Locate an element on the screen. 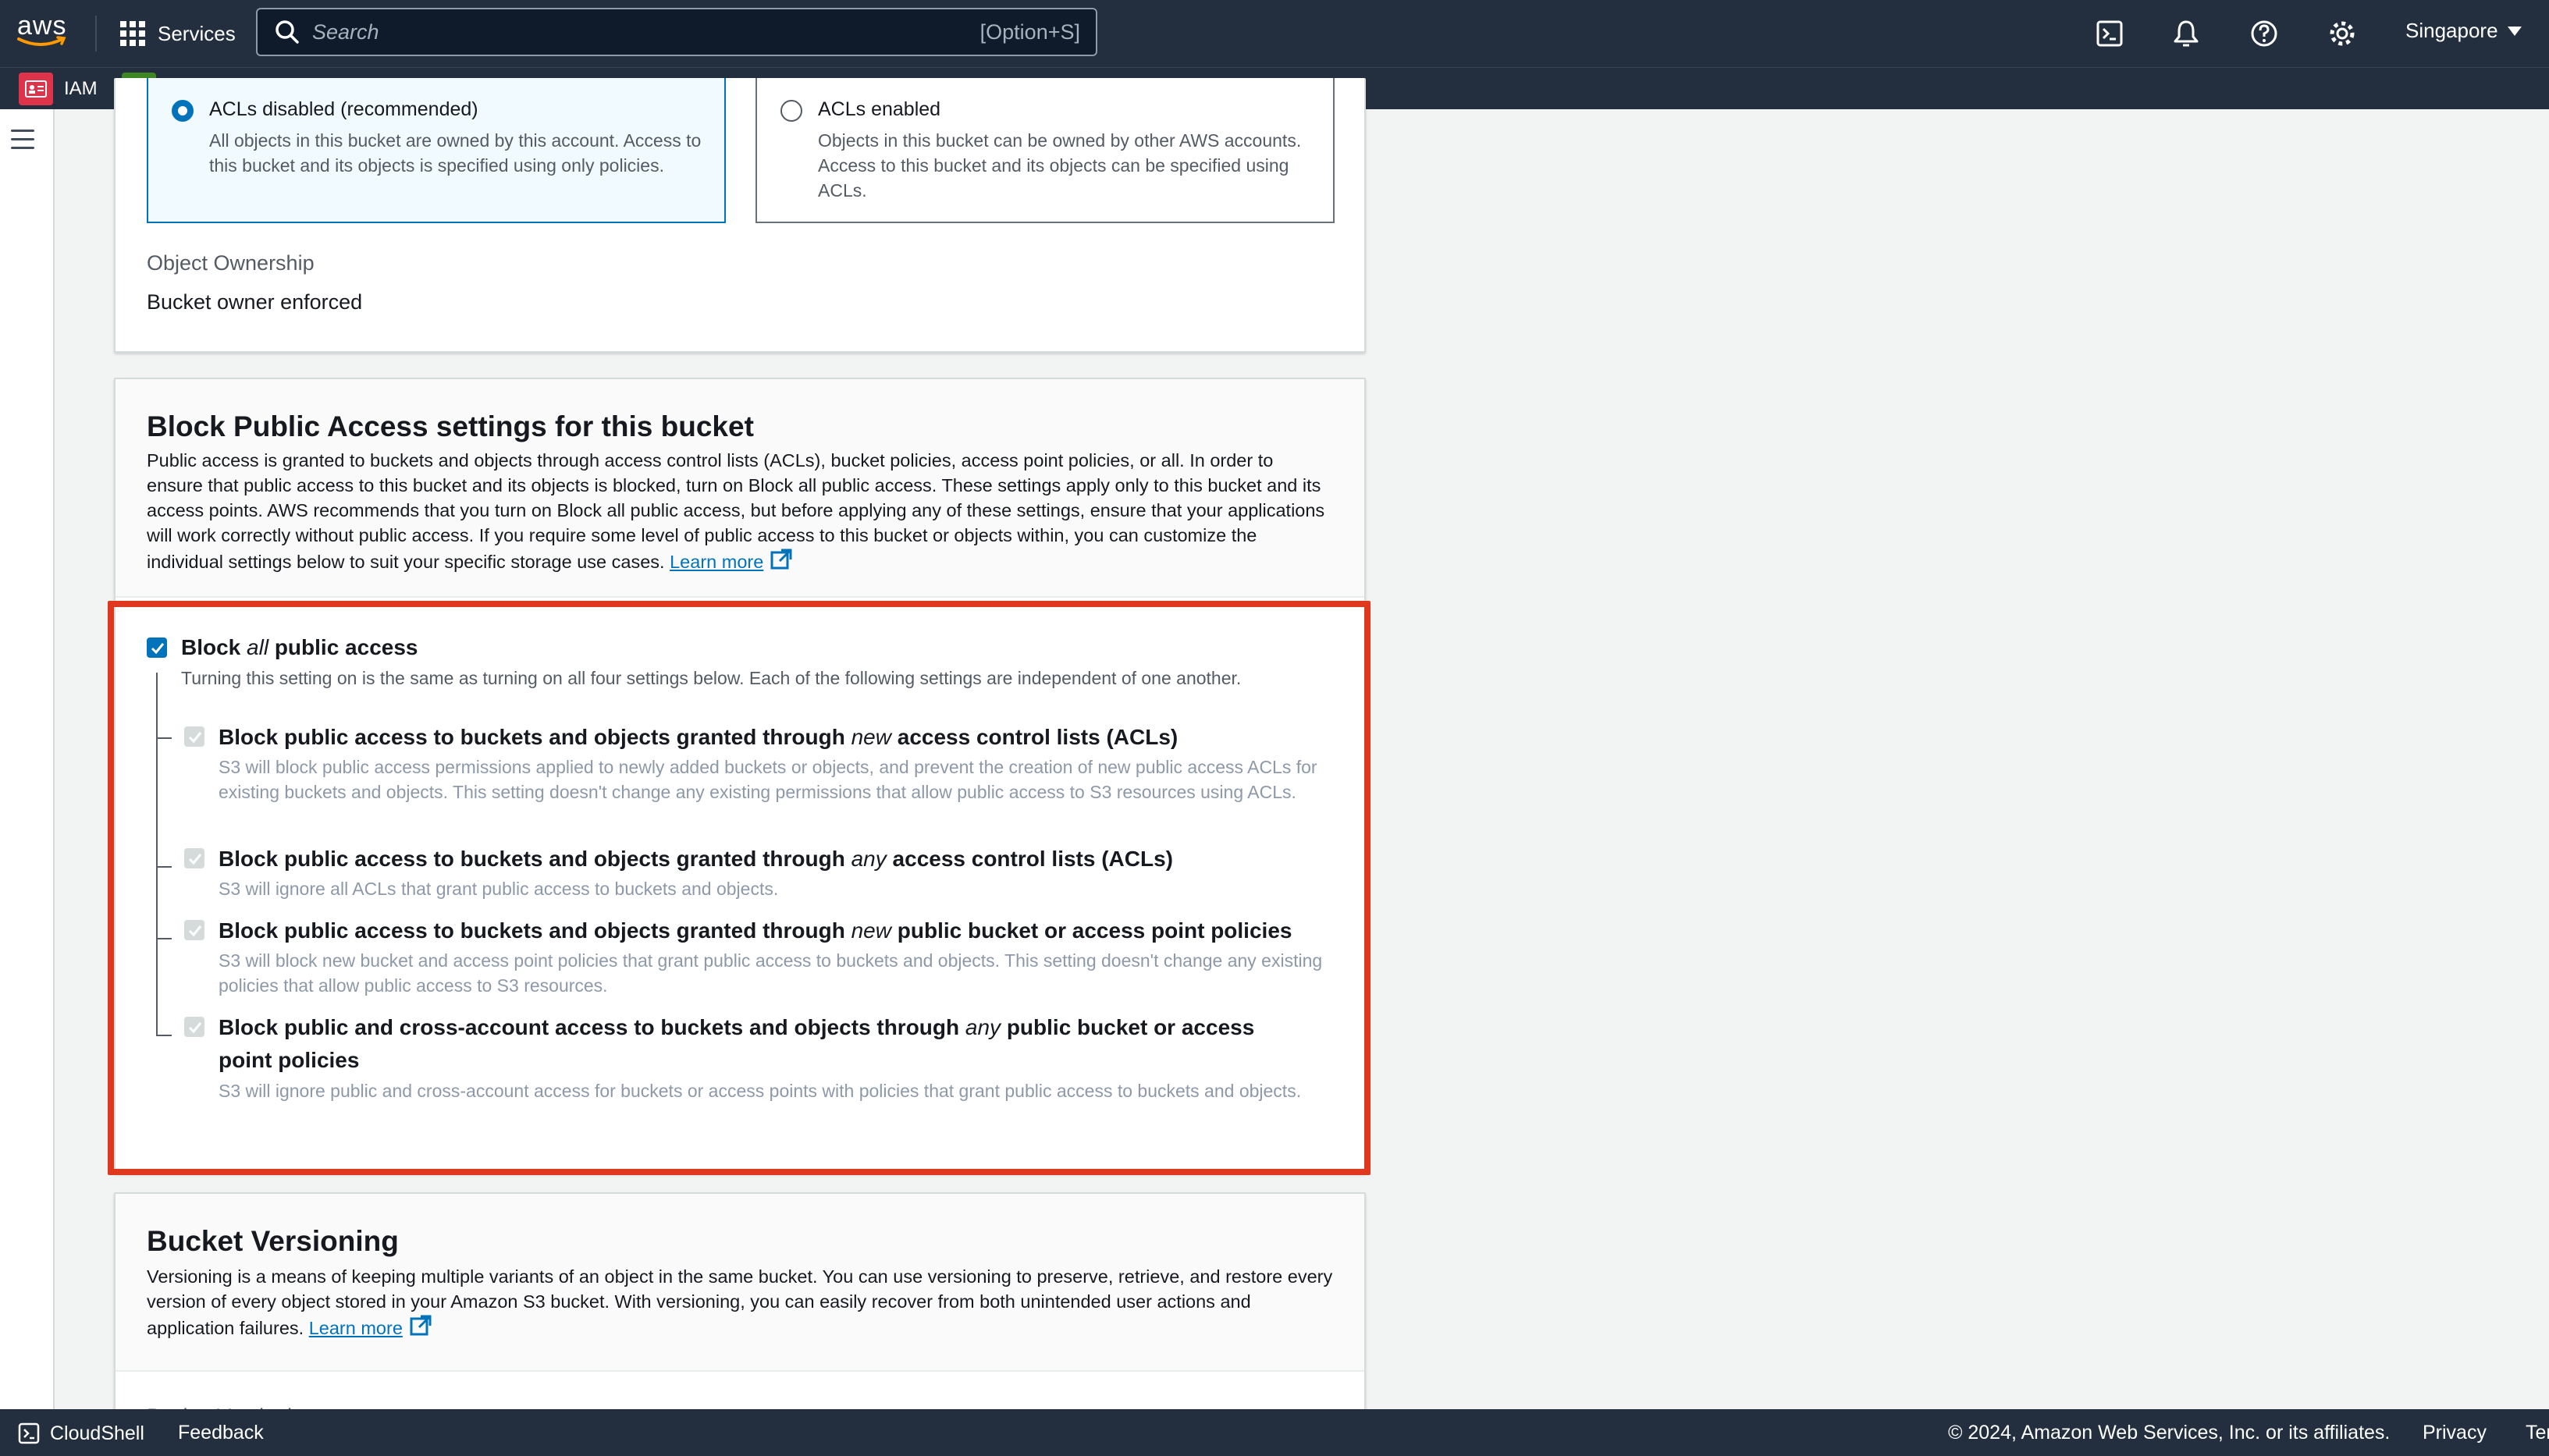  bell-icon is located at coordinates (2186, 33).